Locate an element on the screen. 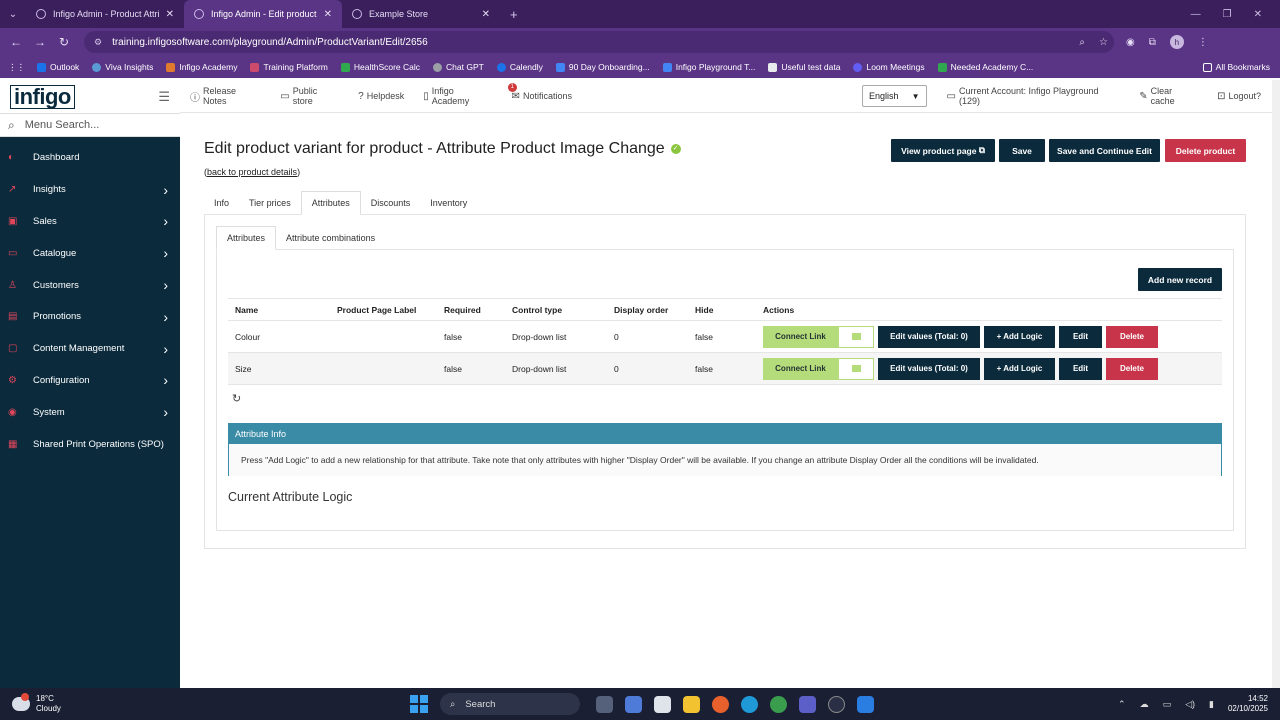 This screenshot has height=720, width=1280. close-window-icon: ✕ is located at coordinates (1258, 14).